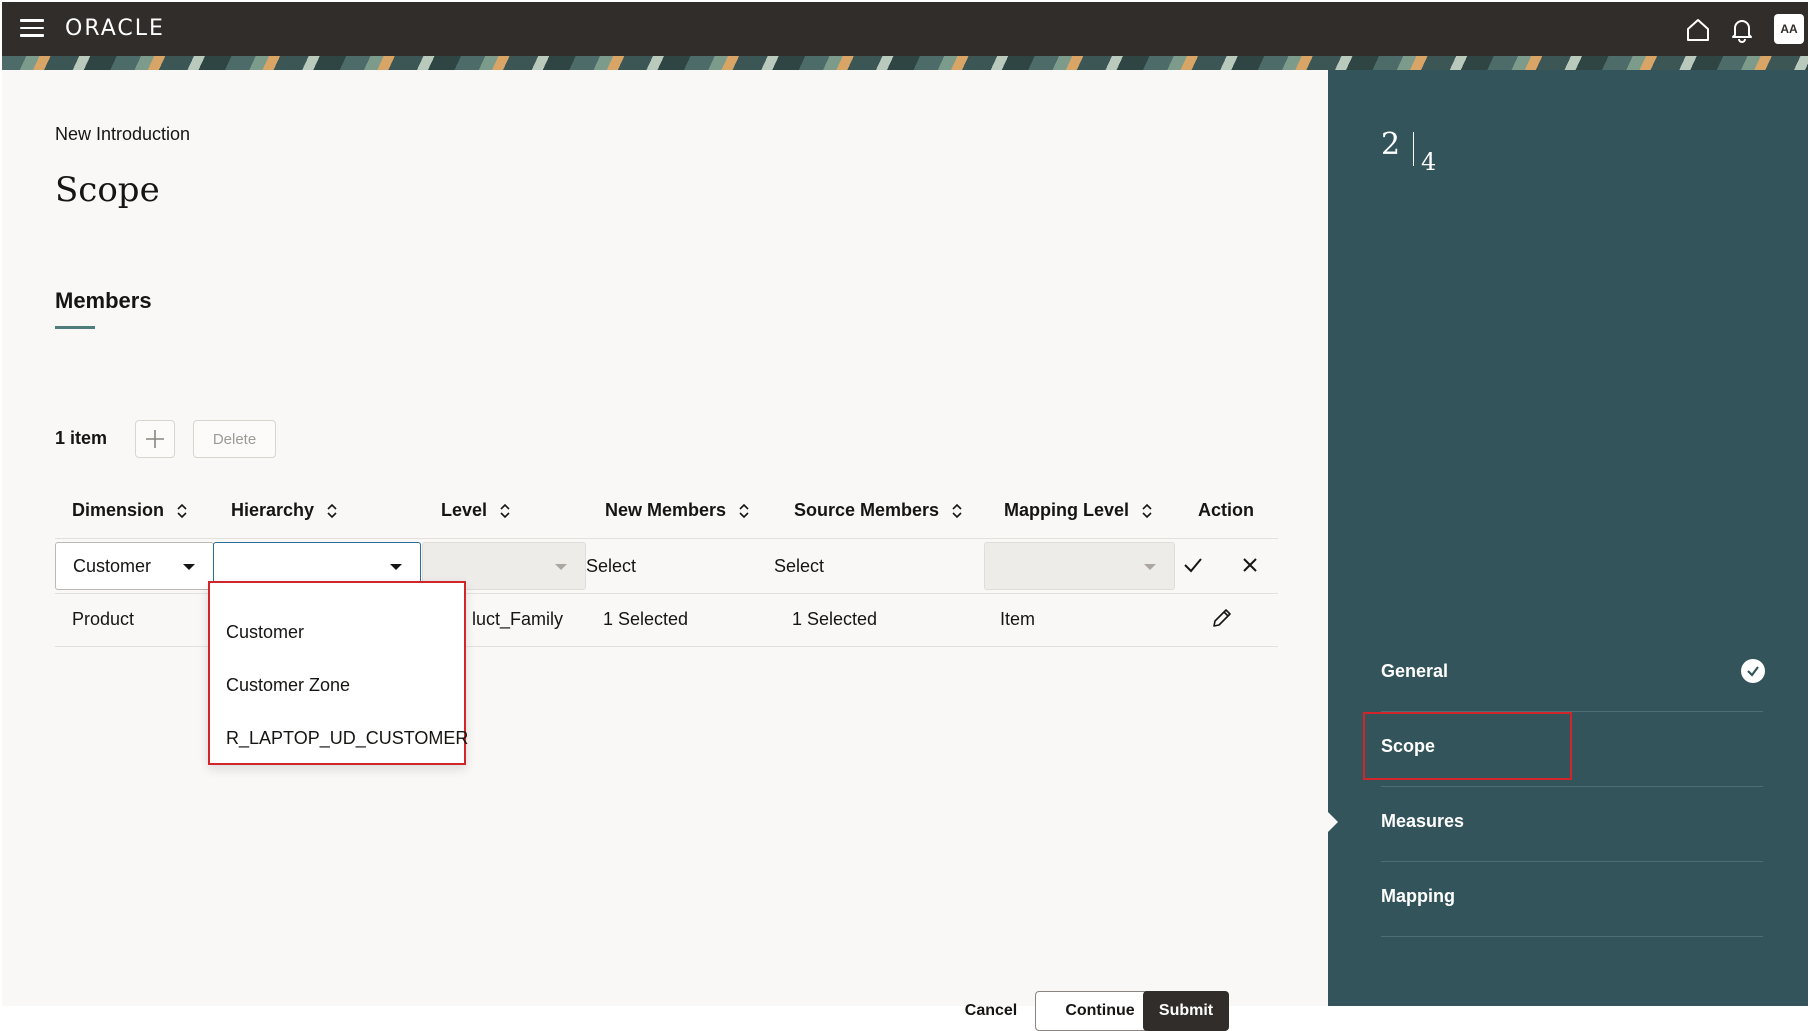 The height and width of the screenshot is (1031, 1810). What do you see at coordinates (835, 619) in the screenshot?
I see `row-source-members: 1 Selected` at bounding box center [835, 619].